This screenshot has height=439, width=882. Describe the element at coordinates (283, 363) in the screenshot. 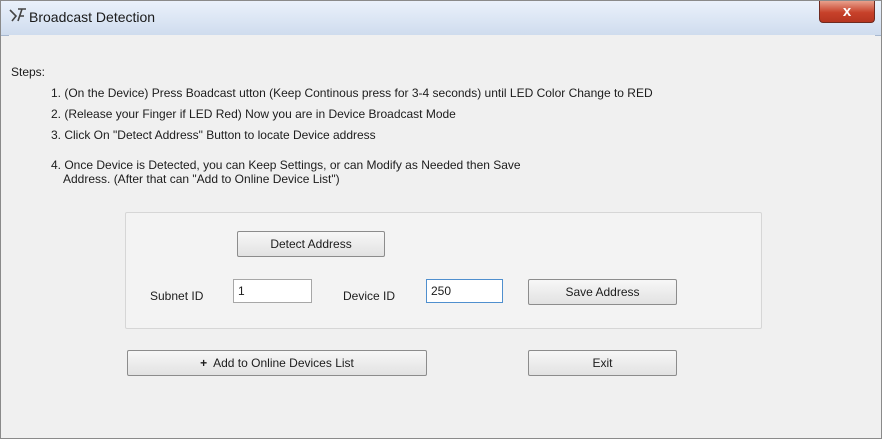

I see `add-to-online-devices-label: Add to Online Devices List` at that location.